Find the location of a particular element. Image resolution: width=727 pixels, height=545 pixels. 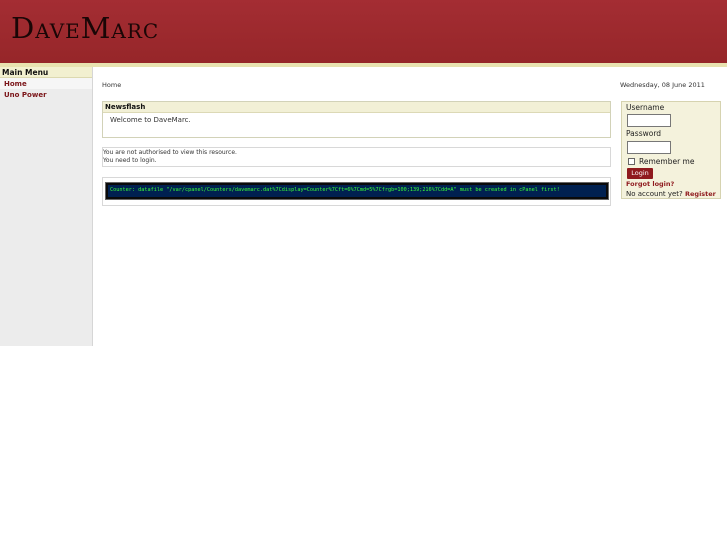

newsflash-module: Newsflash Welcome to DaveMarc. is located at coordinates (356, 119).